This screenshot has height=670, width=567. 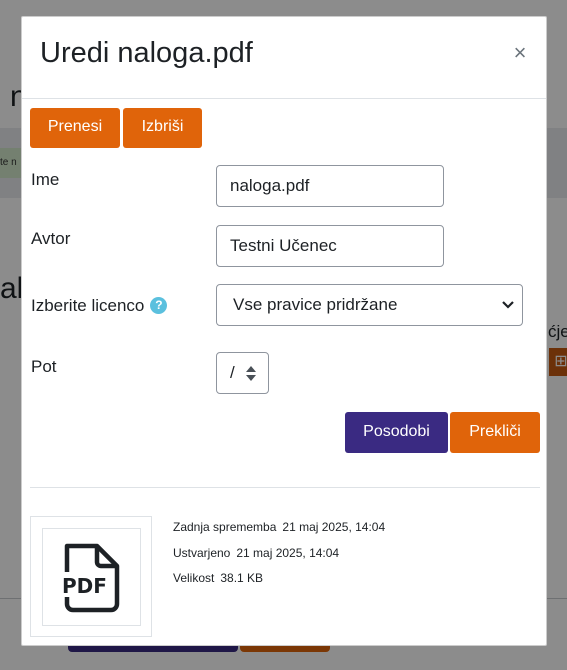 What do you see at coordinates (330, 186) in the screenshot?
I see `name-field: naloga.pdf` at bounding box center [330, 186].